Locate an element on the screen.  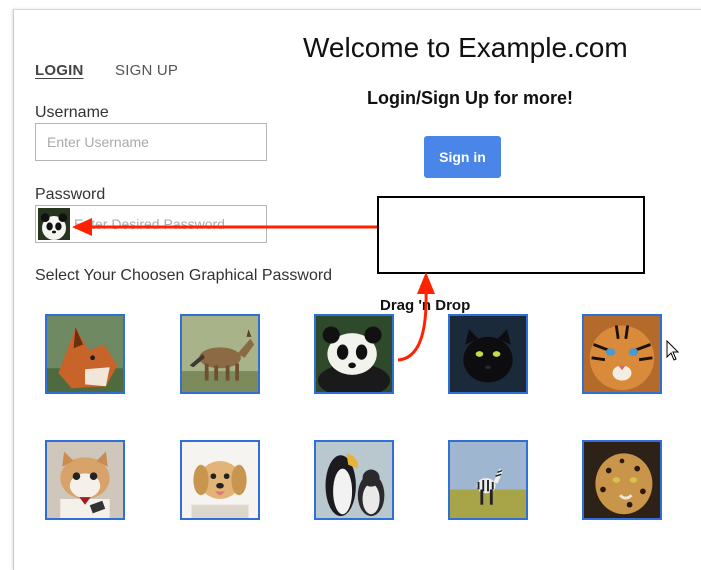
image-tile-puppy is located at coordinates (220, 480).